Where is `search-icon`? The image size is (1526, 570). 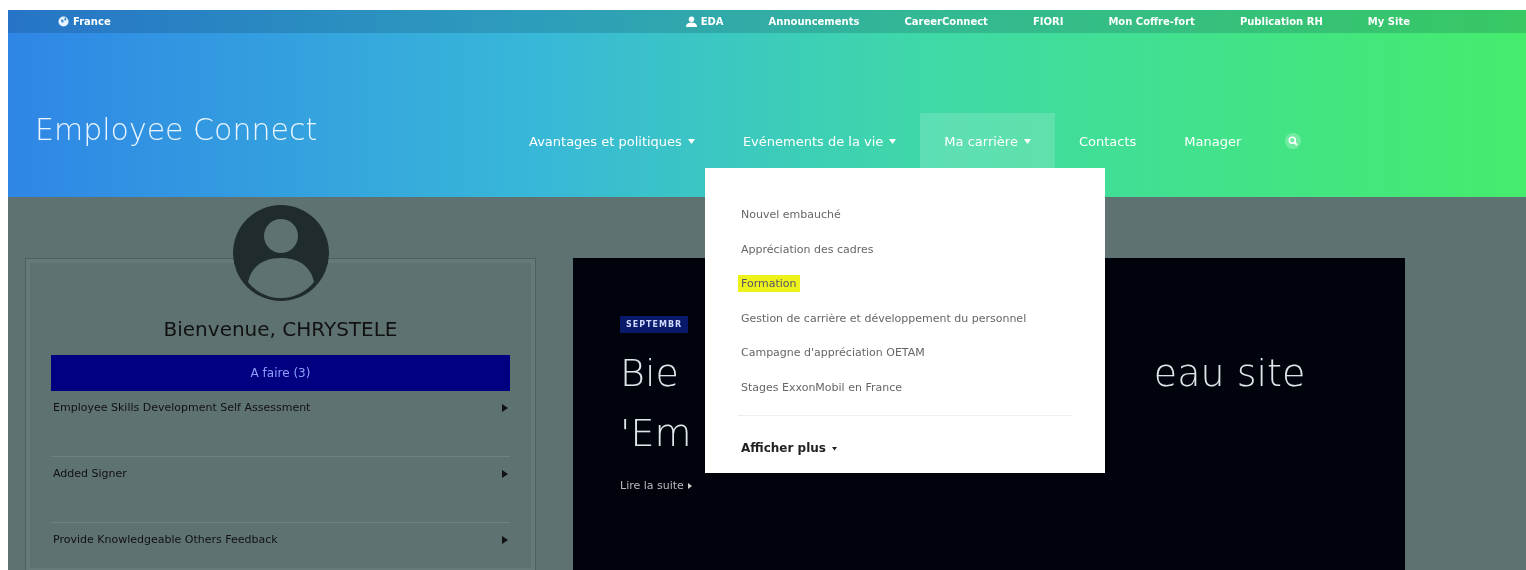 search-icon is located at coordinates (1293, 141).